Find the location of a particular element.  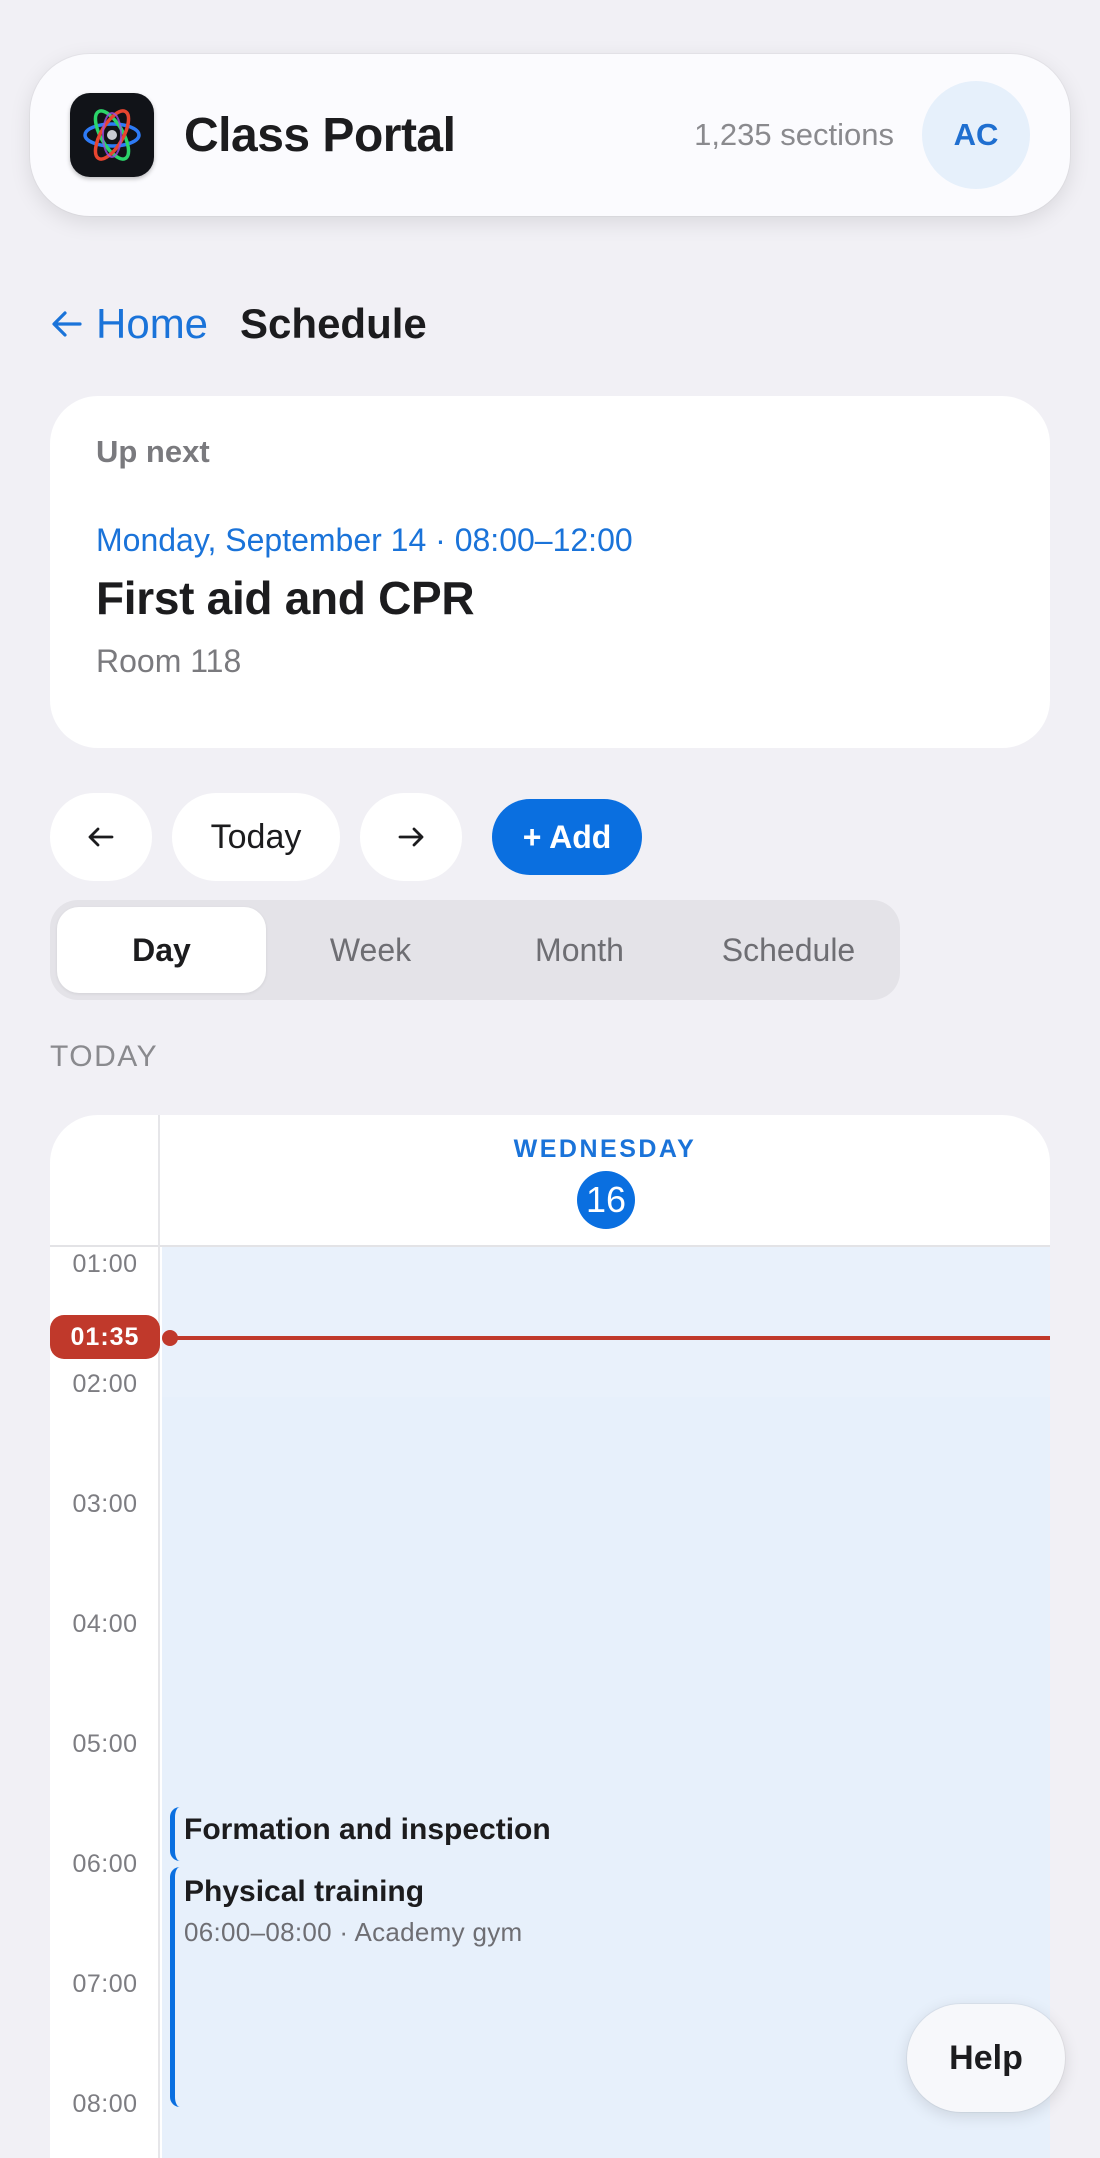

next-button is located at coordinates (411, 837).